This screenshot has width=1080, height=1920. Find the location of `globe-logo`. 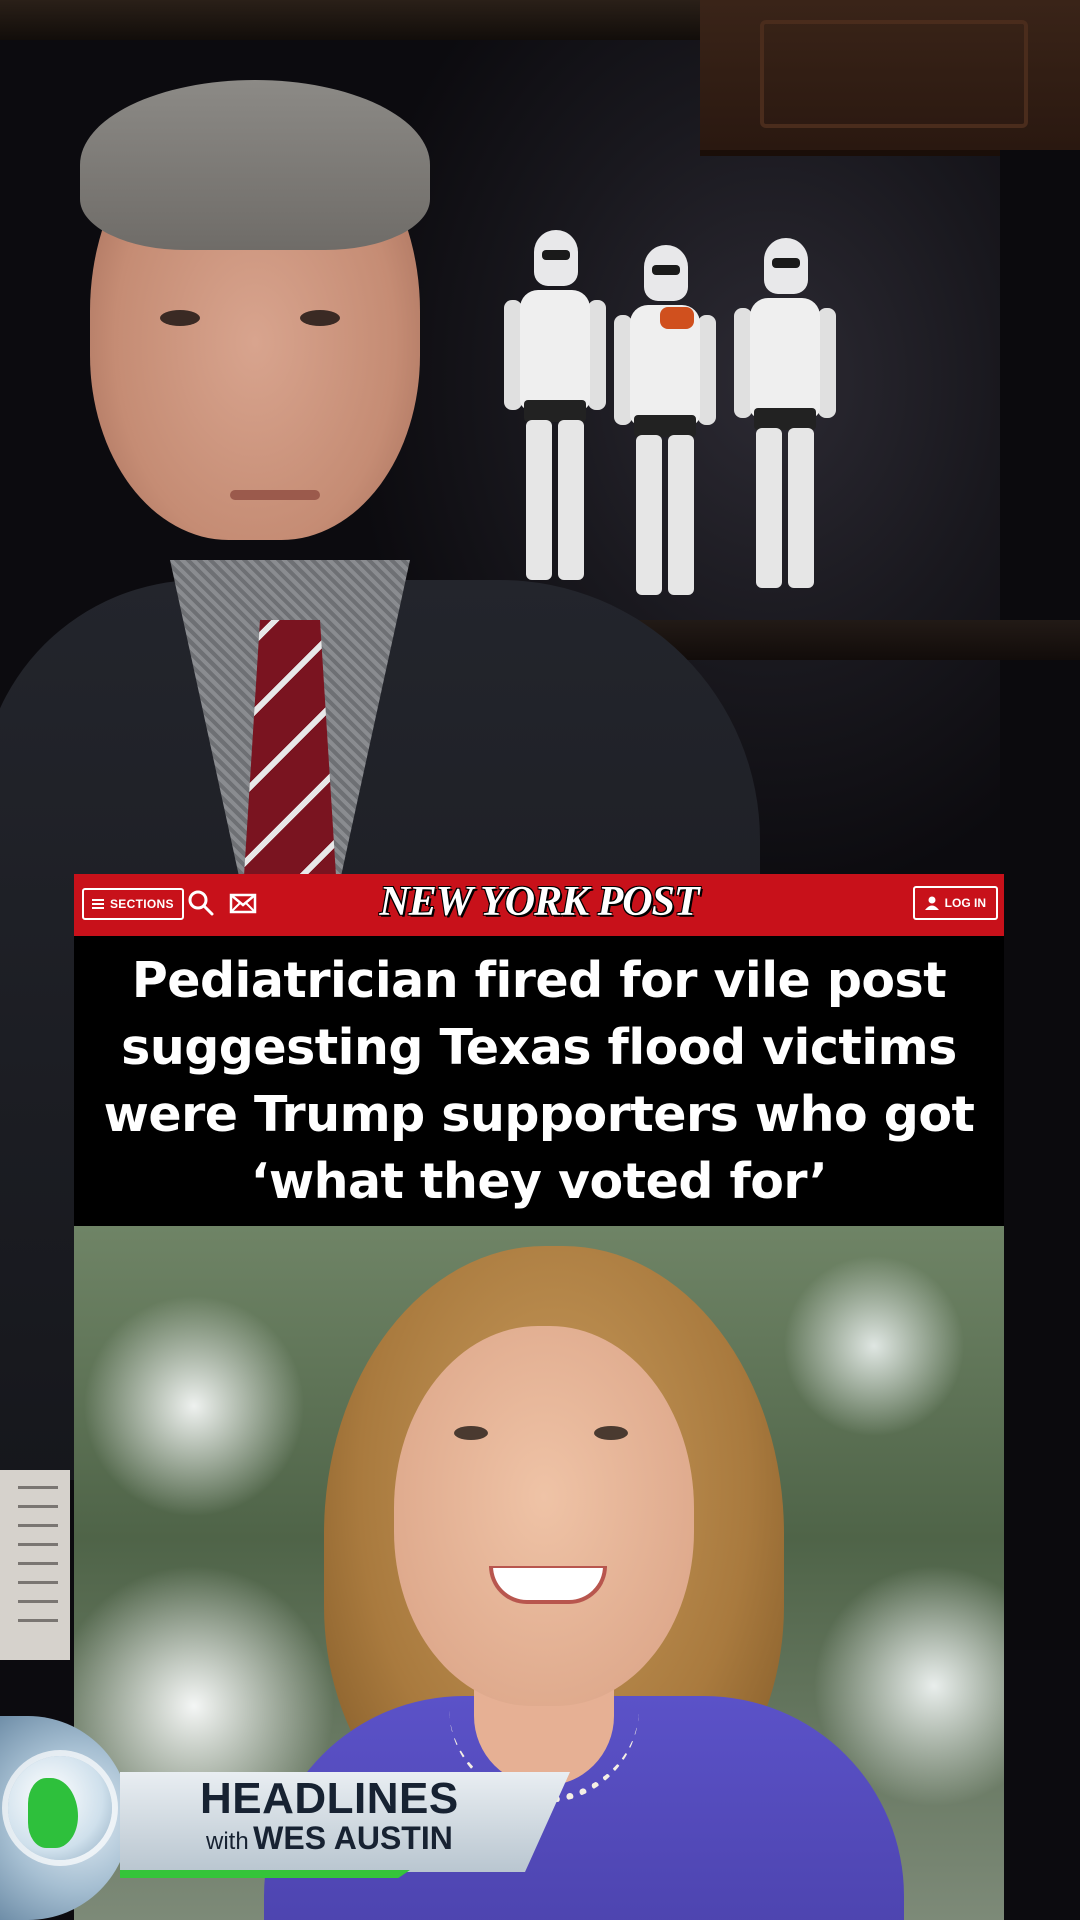

globe-logo is located at coordinates (65, 1818).